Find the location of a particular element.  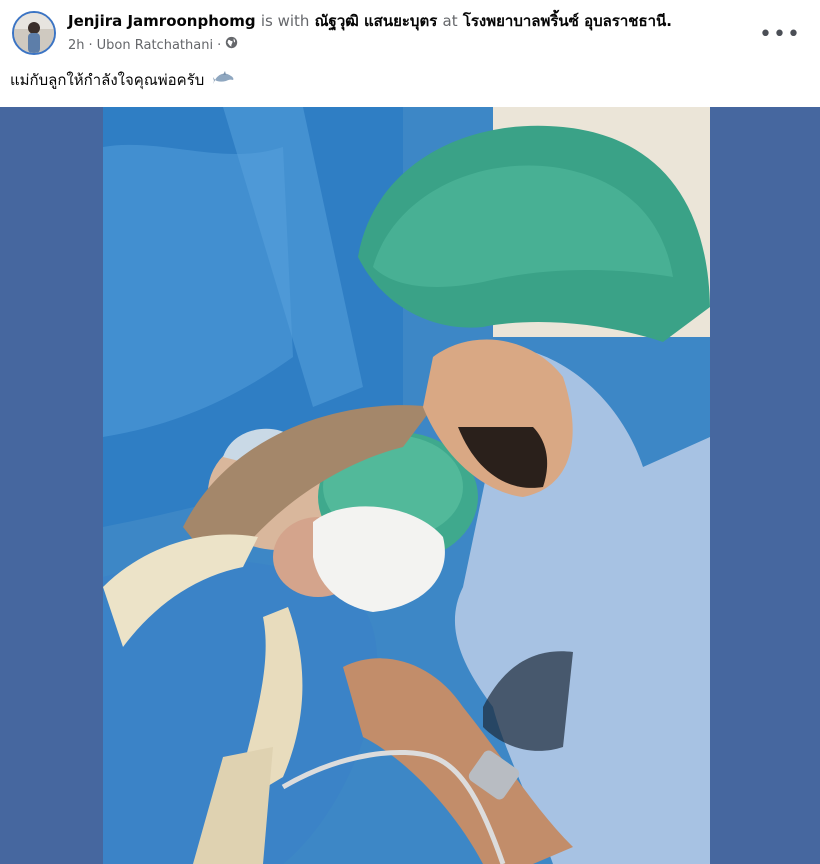

is-with-text: is with is located at coordinates (285, 21).